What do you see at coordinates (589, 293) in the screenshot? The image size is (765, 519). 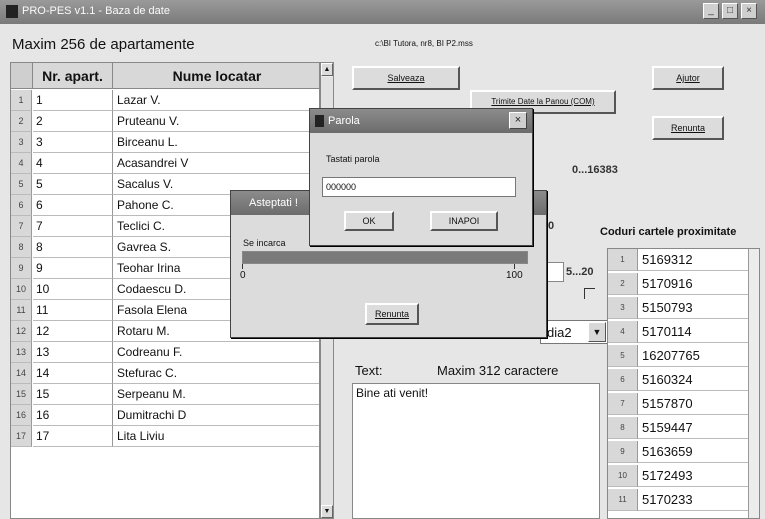 I see `option-checkbox` at bounding box center [589, 293].